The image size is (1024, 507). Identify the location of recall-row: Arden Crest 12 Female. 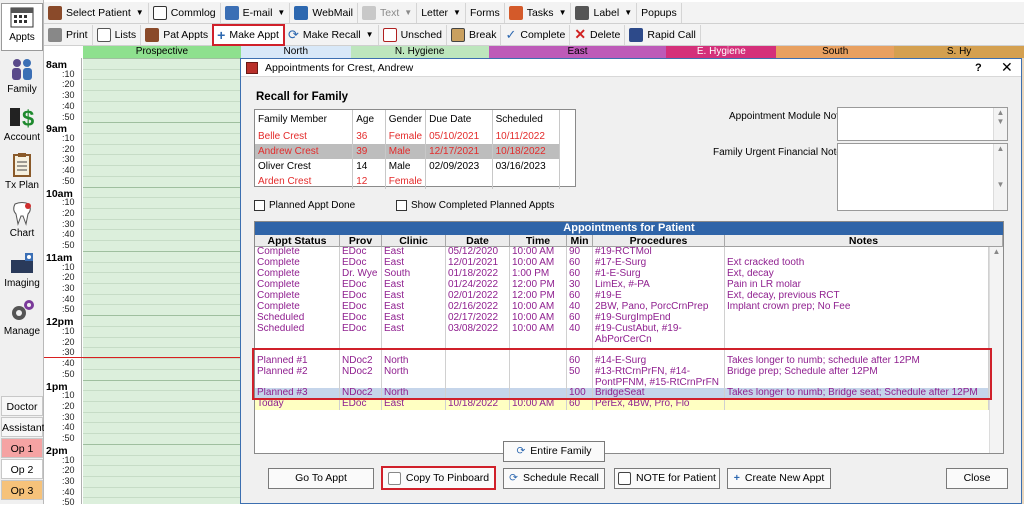
(408, 181).